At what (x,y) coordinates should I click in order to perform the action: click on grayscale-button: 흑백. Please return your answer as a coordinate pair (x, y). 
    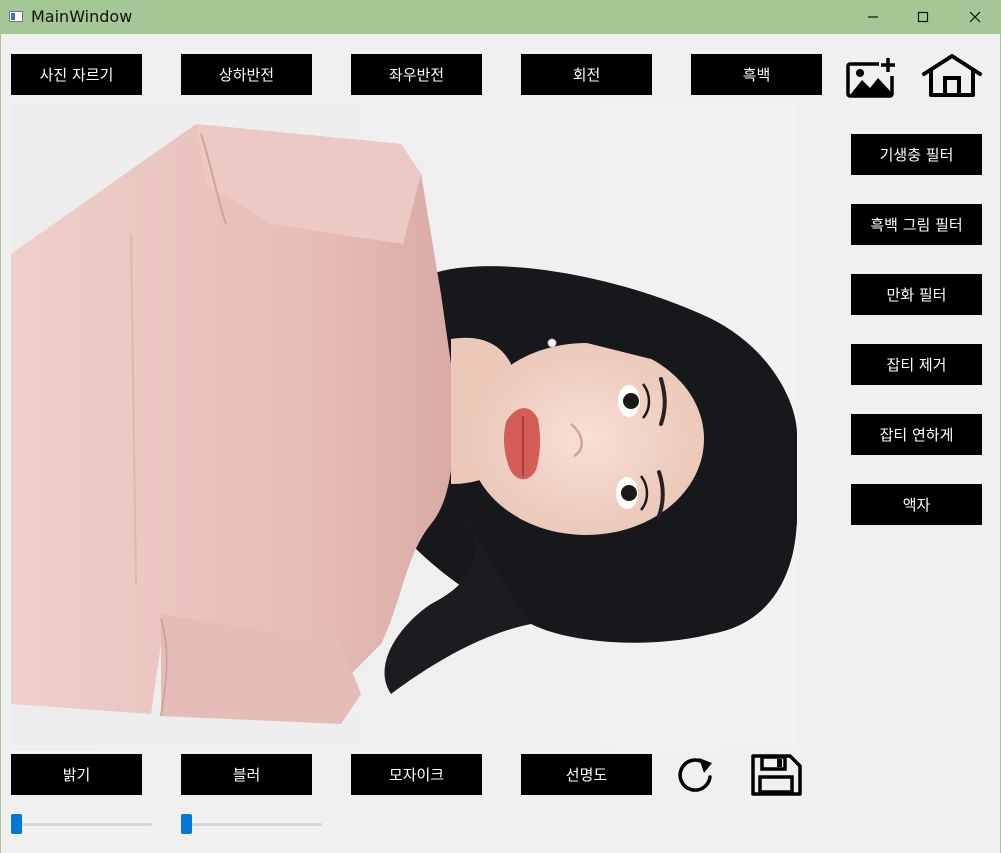
    Looking at the image, I should click on (756, 74).